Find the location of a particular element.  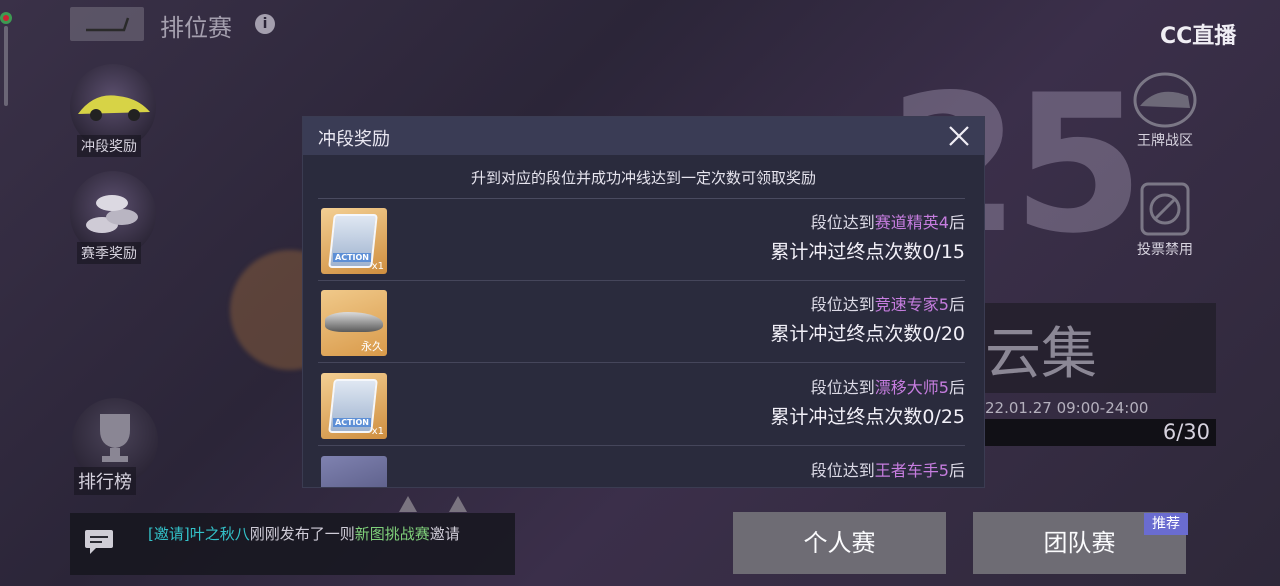

finish-progress: 累计冲过终点次数0/25 is located at coordinates (867, 417).